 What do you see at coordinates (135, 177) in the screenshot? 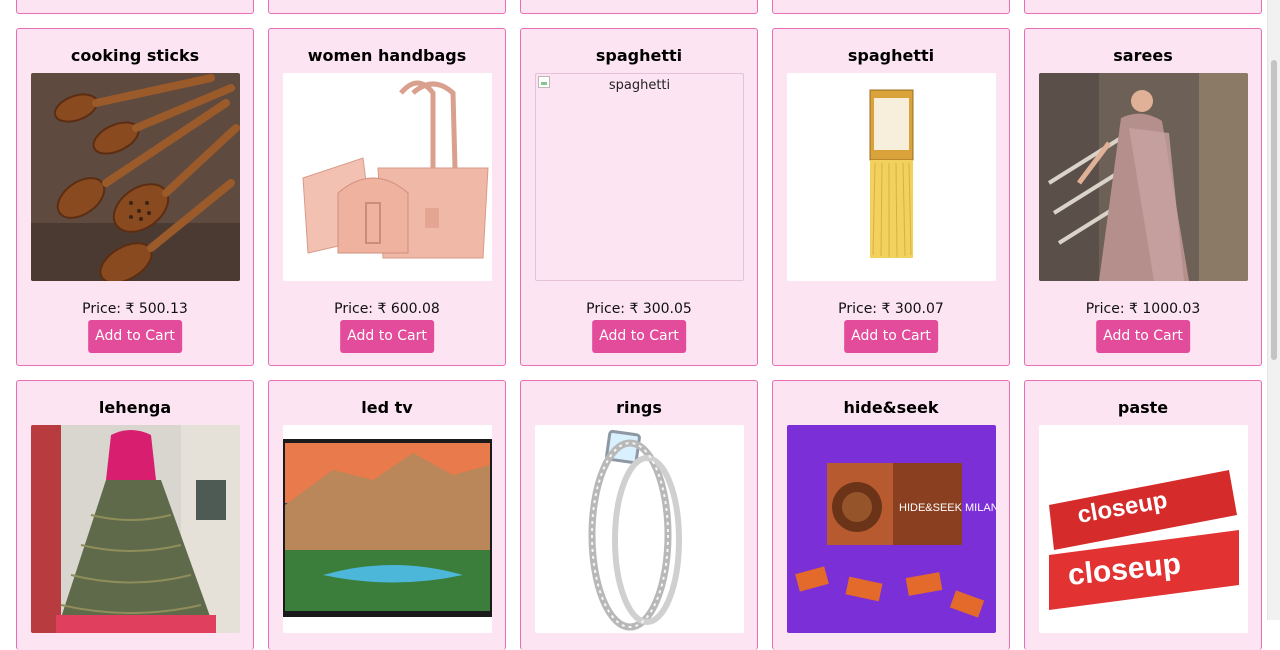
I see `product-image-cooking-sticks` at bounding box center [135, 177].